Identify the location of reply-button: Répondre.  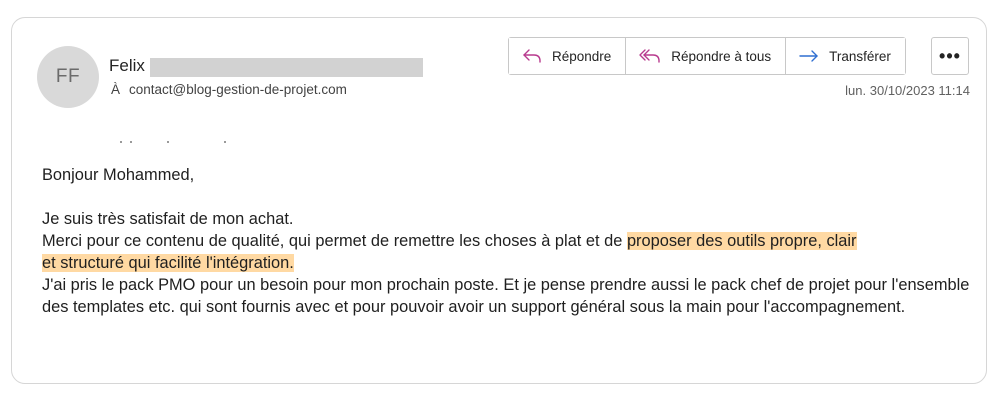
(568, 56).